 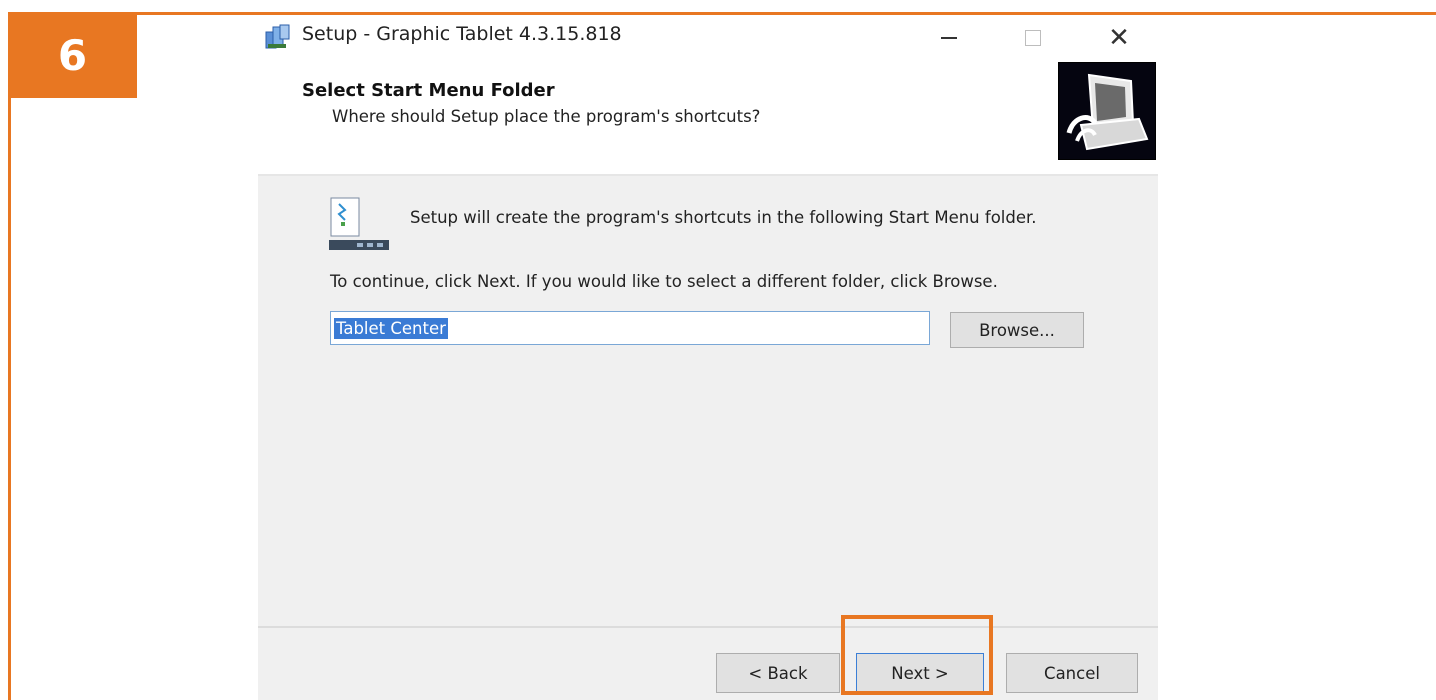 I want to click on folder-input-value: Tablet Center, so click(x=391, y=328).